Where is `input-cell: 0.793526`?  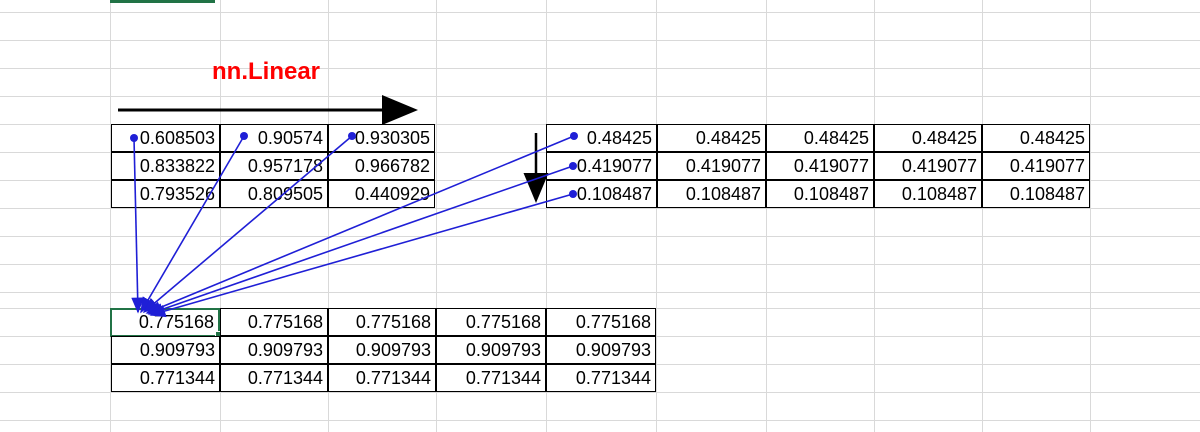
input-cell: 0.793526 is located at coordinates (165, 194).